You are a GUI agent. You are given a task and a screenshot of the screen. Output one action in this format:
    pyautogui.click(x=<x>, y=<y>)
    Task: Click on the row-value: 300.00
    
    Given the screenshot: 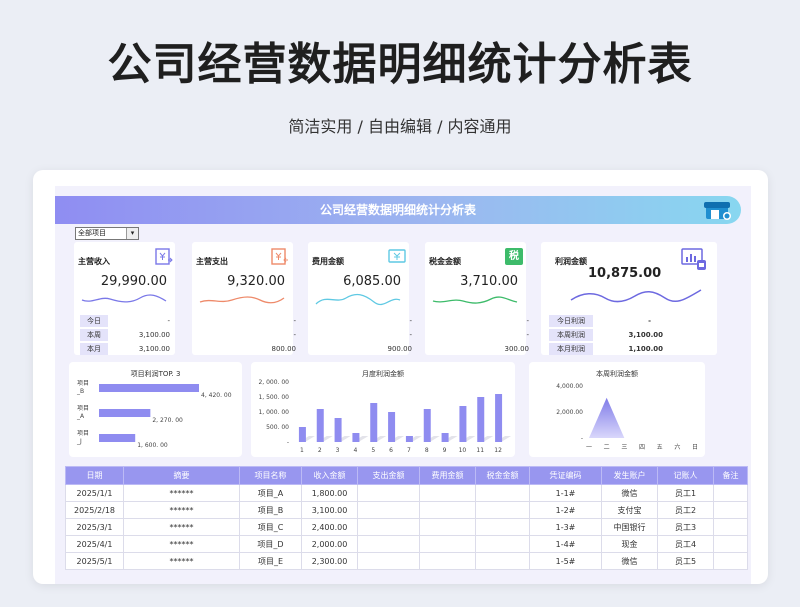 What is the action you would take?
    pyautogui.click(x=517, y=349)
    